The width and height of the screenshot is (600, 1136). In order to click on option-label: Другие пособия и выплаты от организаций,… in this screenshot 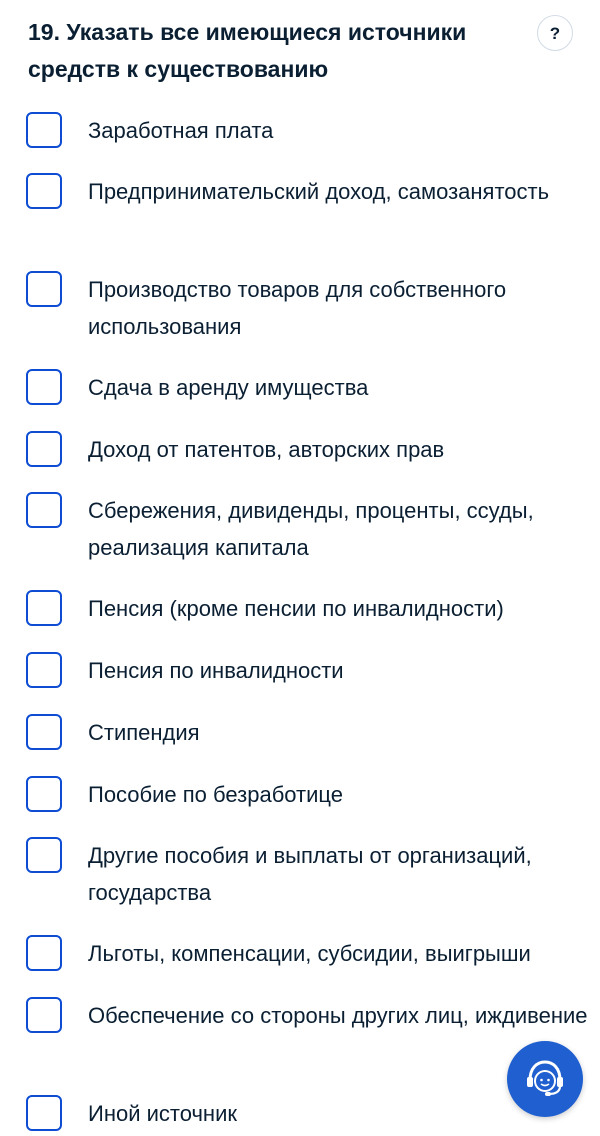, I will do `click(310, 874)`.